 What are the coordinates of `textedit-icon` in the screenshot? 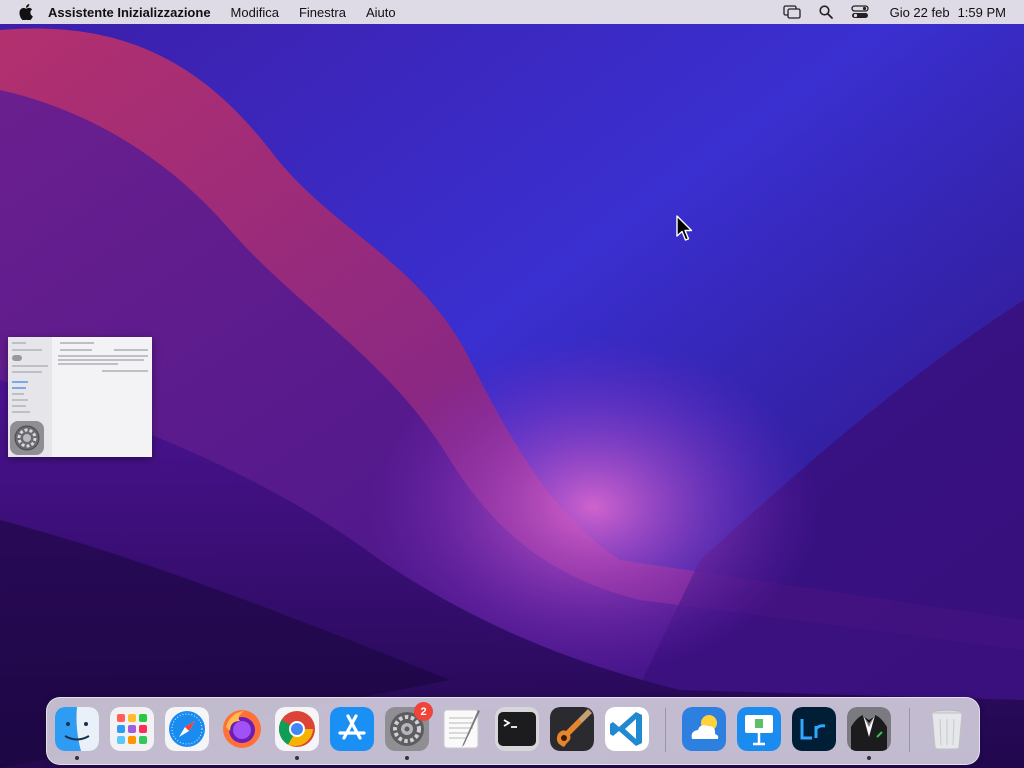 It's located at (461, 729).